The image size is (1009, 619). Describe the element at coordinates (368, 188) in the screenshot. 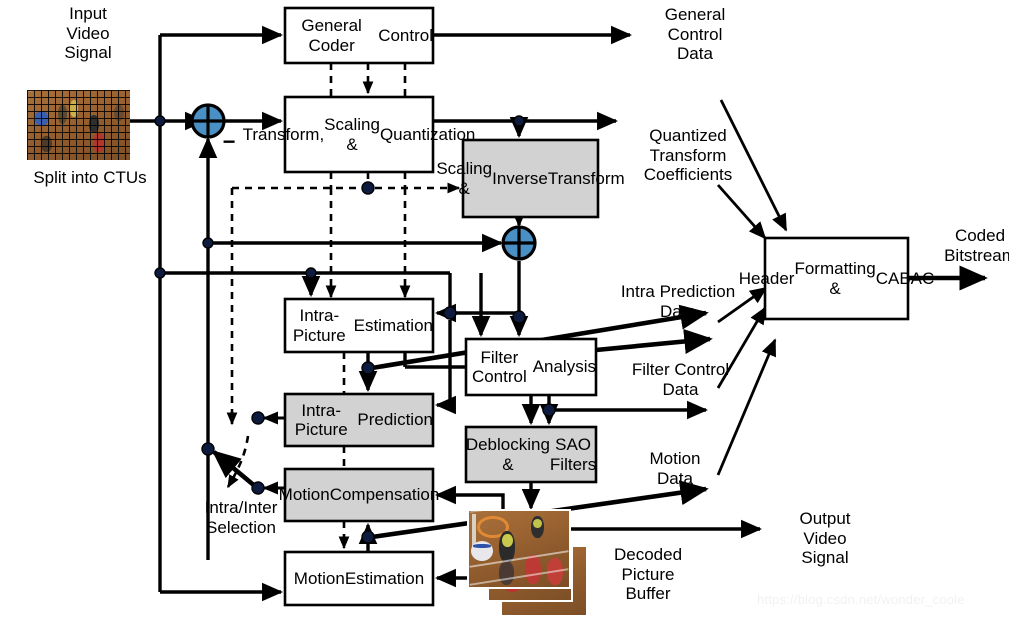

I see `dot-dashed-branch` at that location.